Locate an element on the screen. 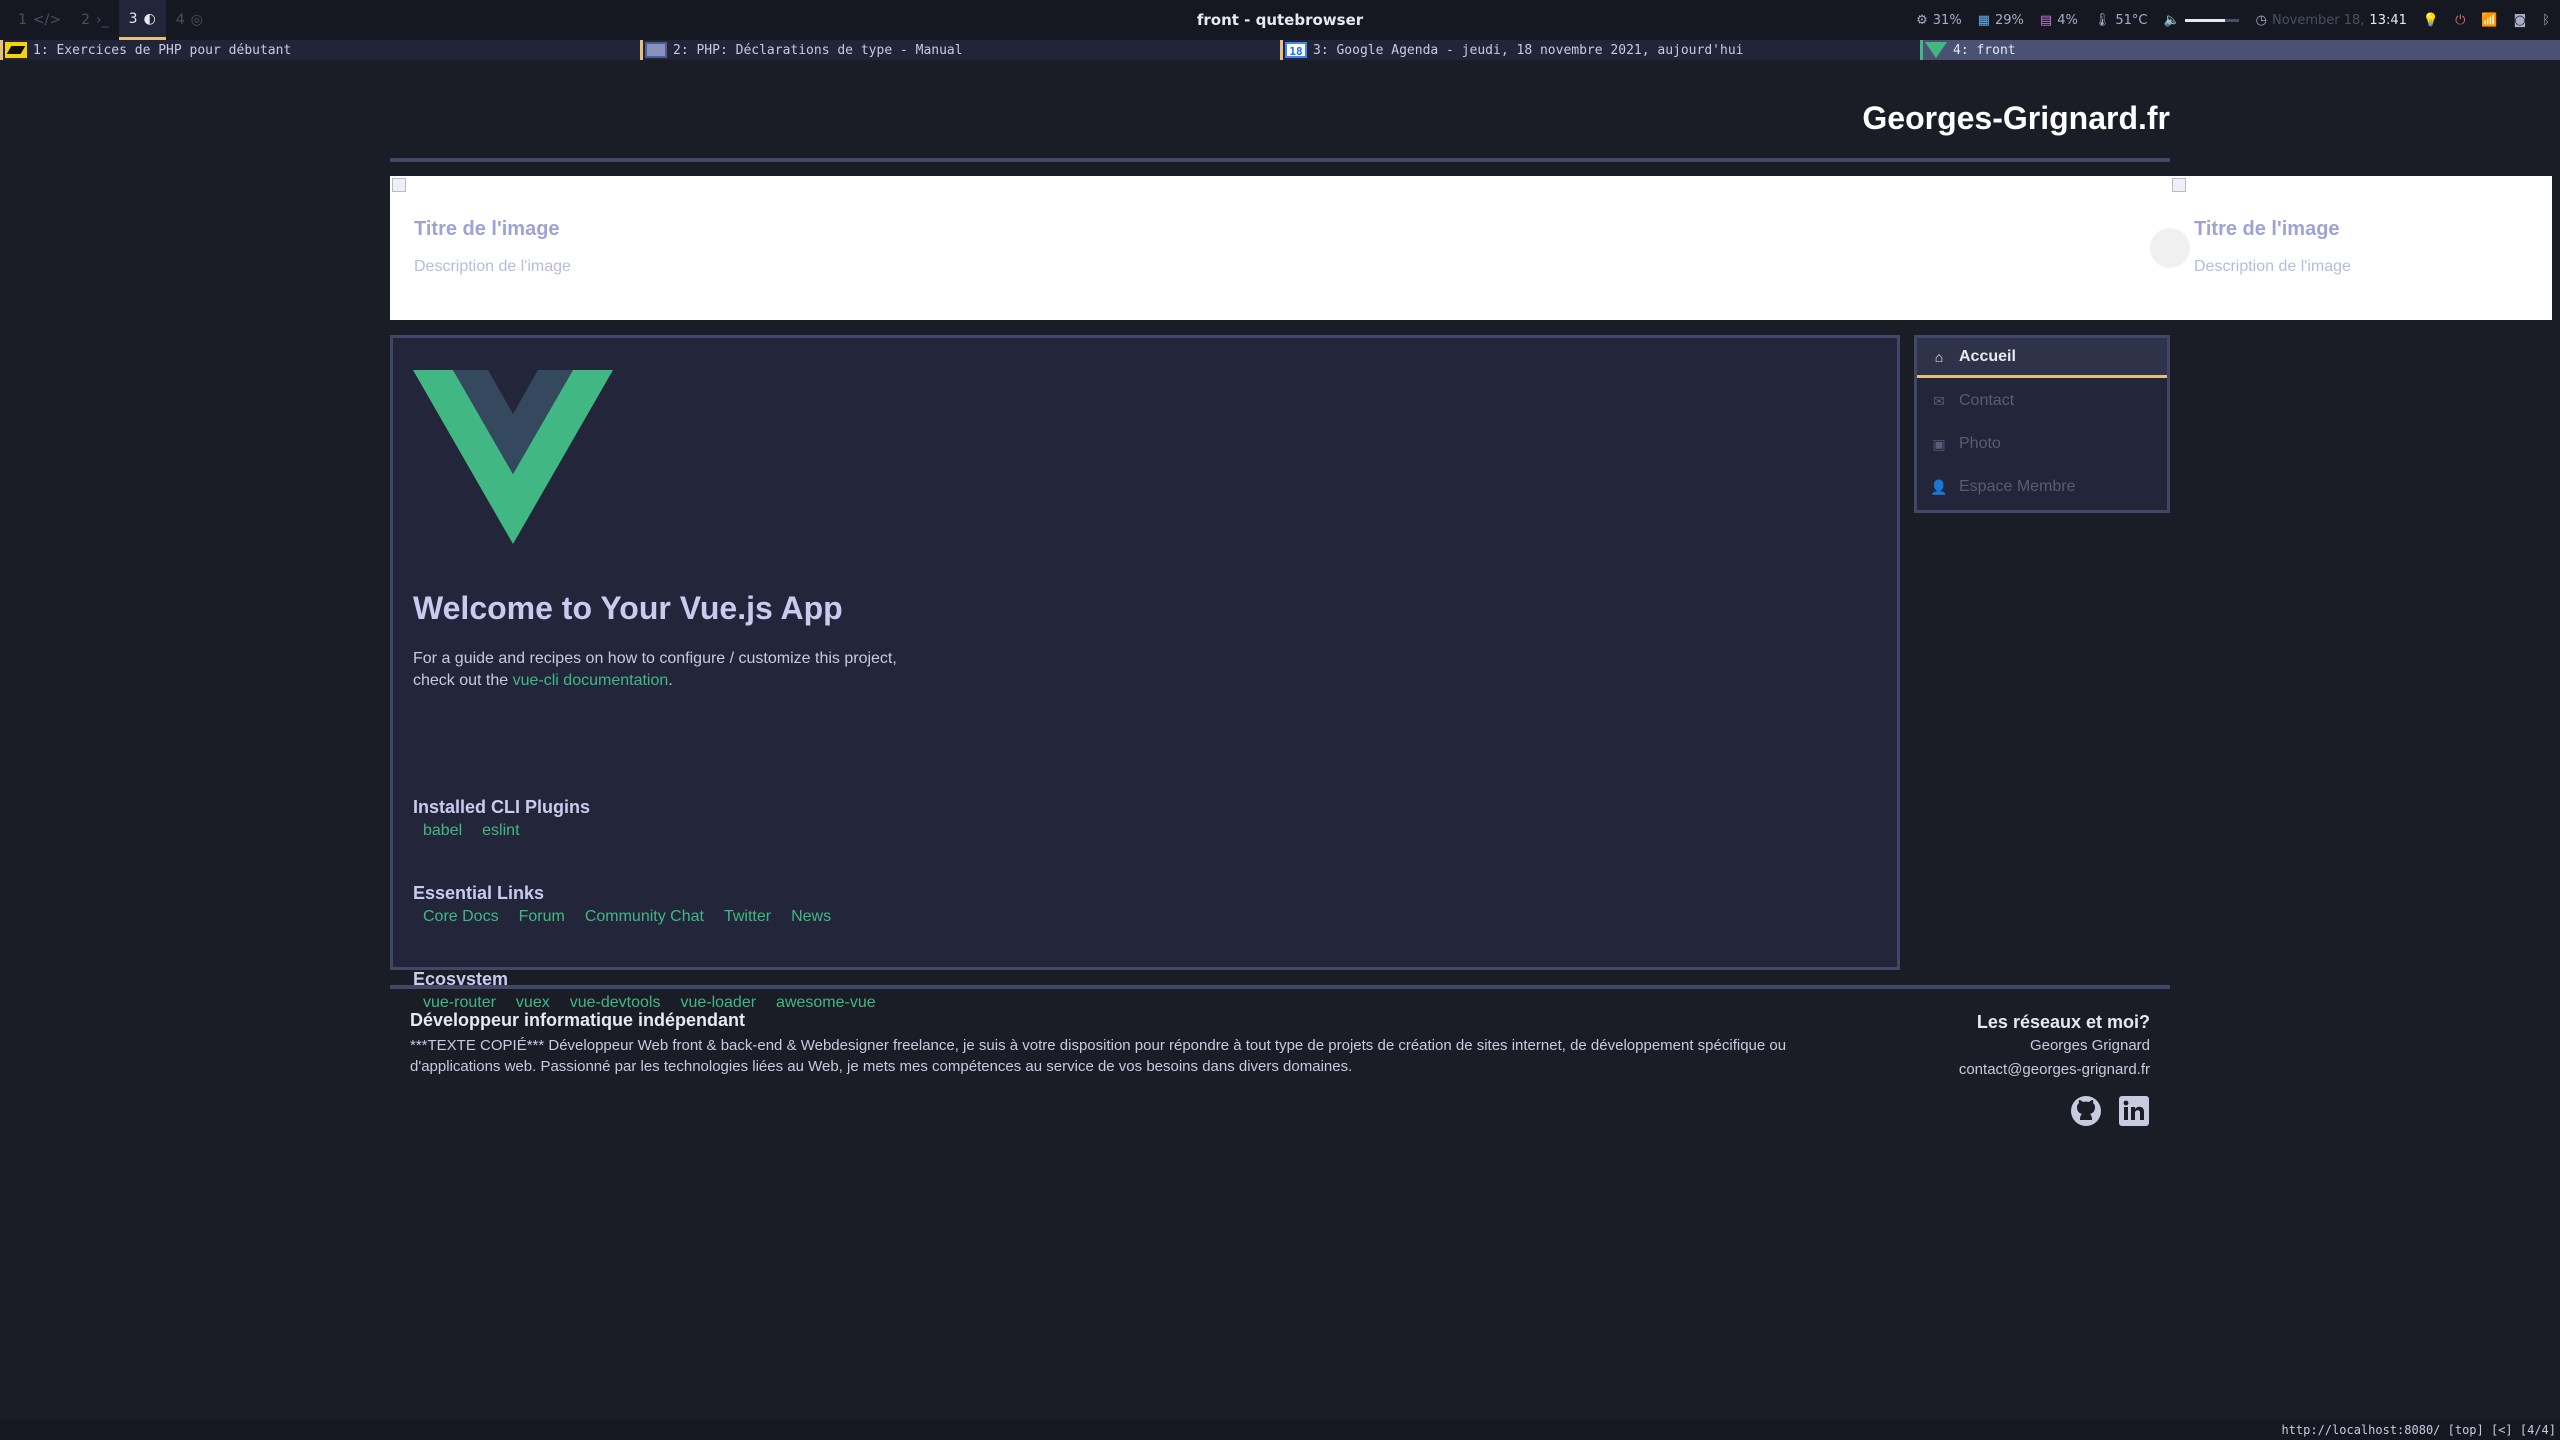 This screenshot has height=1440, width=2560. lightbulb-icon: 💡 is located at coordinates (2431, 20).